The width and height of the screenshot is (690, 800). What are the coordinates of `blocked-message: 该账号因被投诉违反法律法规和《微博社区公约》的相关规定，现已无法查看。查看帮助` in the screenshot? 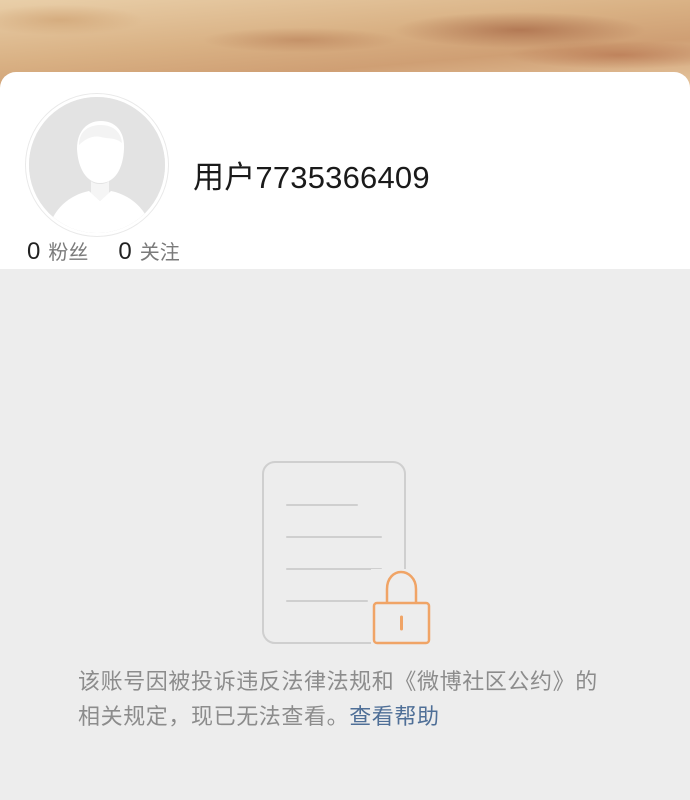 It's located at (348, 700).